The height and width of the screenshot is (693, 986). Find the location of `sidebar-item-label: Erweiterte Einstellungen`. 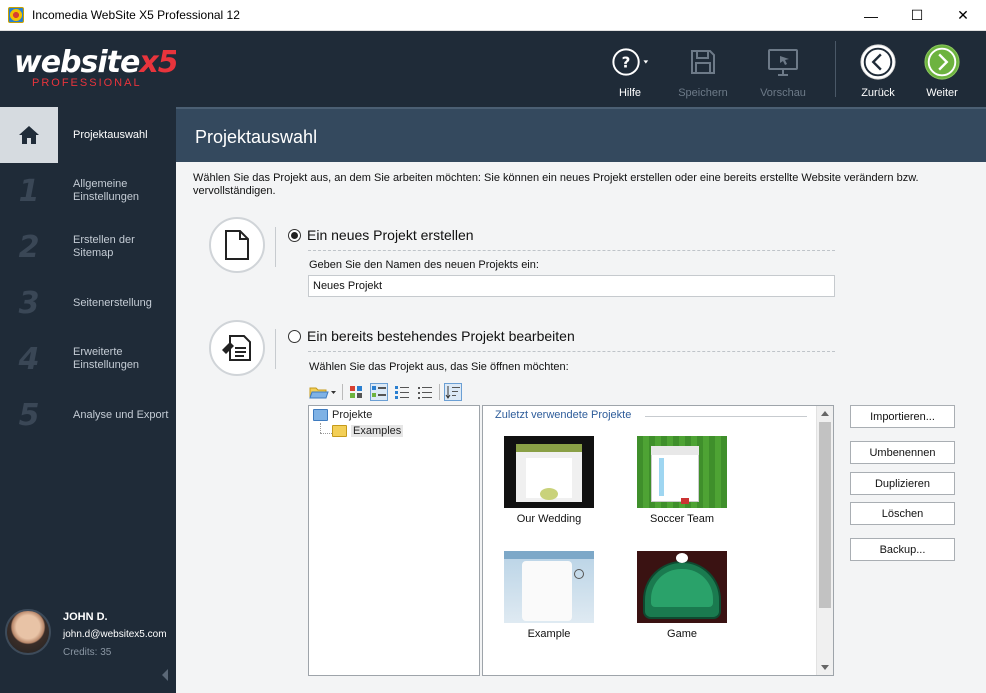

sidebar-item-label: Erweiterte Einstellungen is located at coordinates (106, 358).